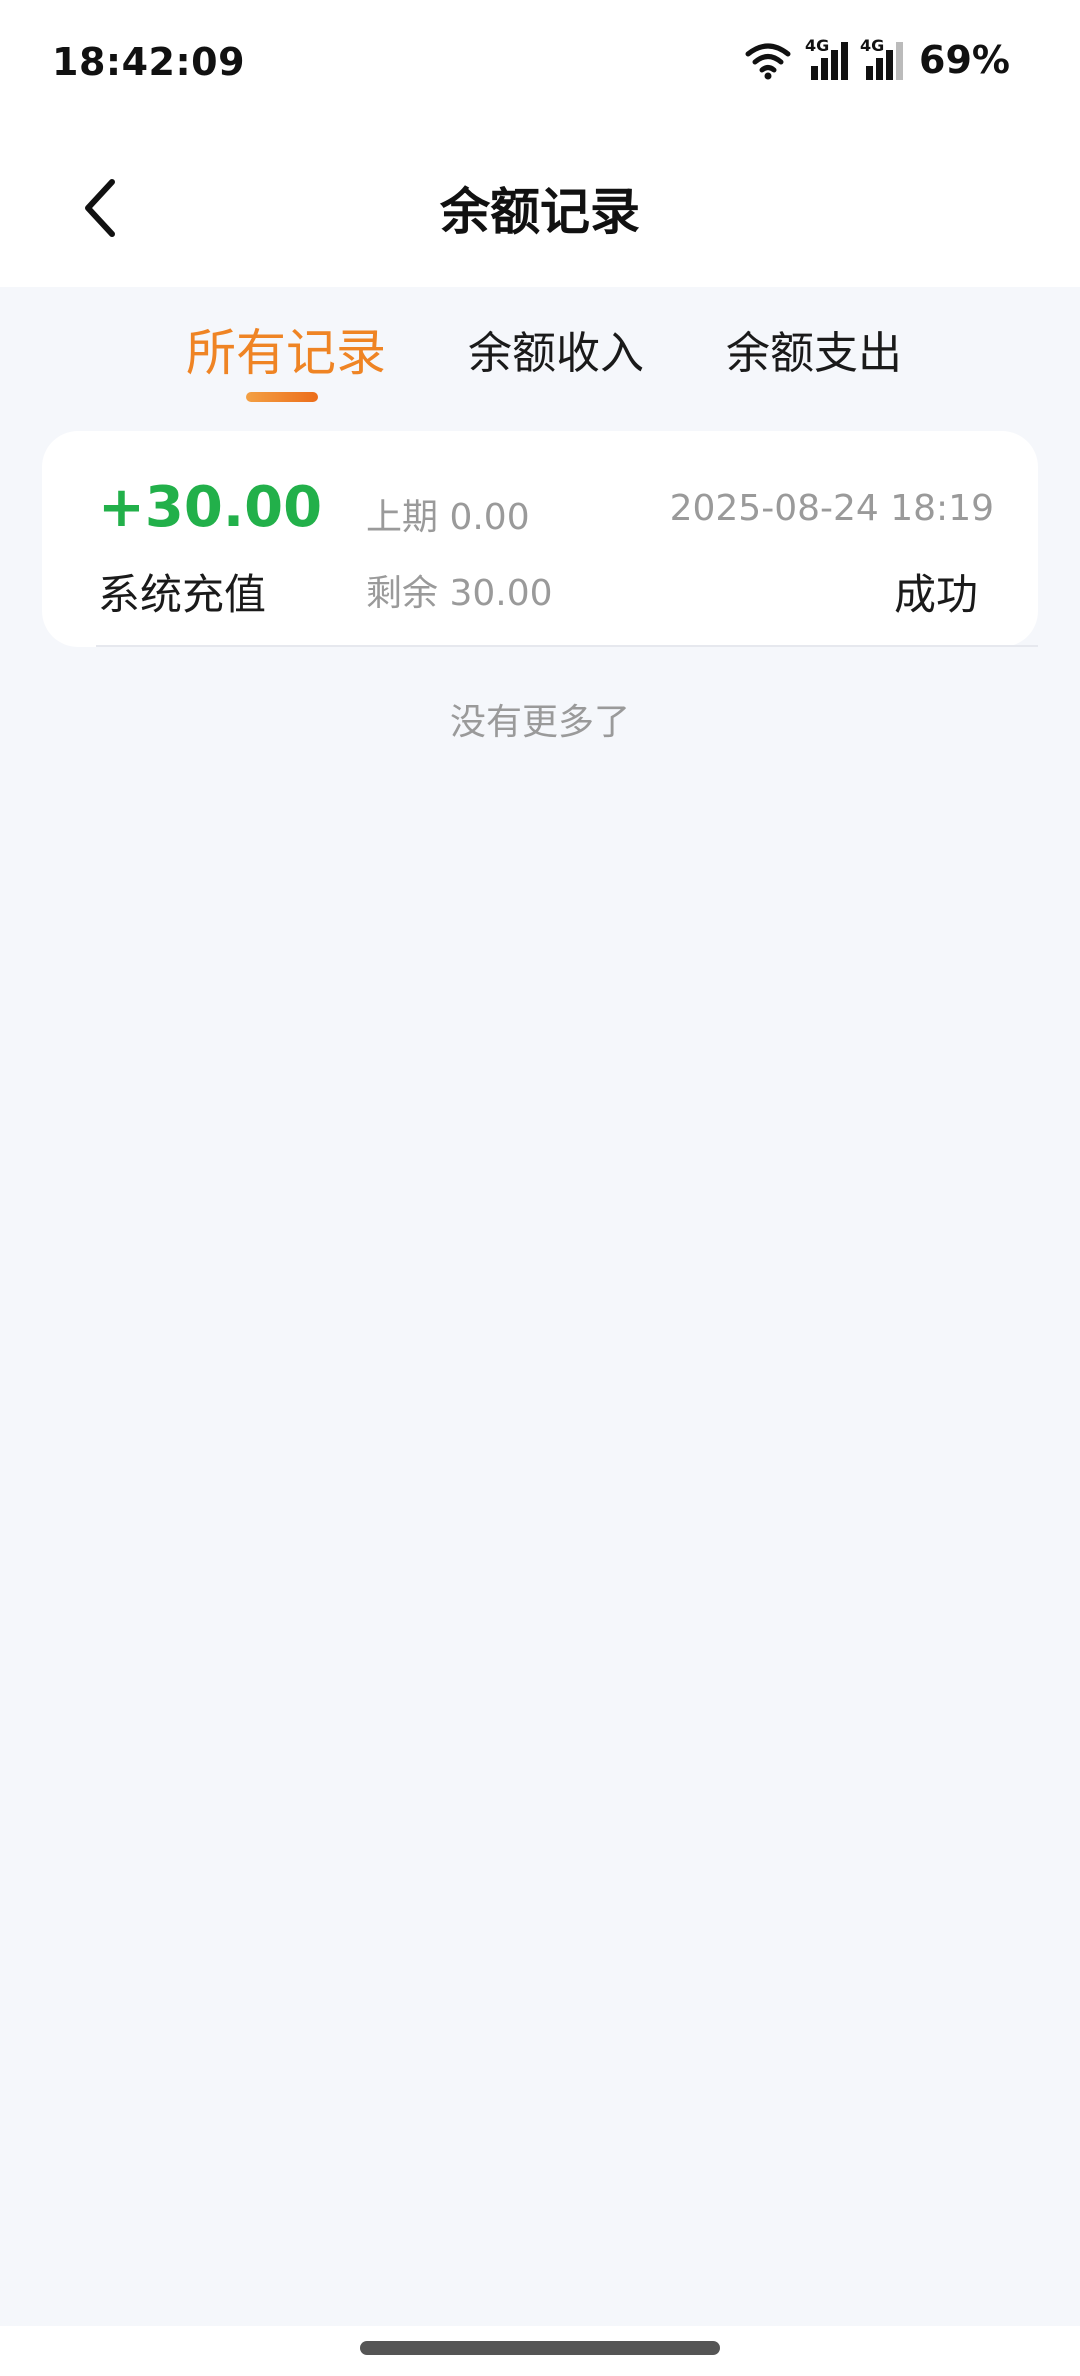 The height and width of the screenshot is (2376, 1080). Describe the element at coordinates (210, 507) in the screenshot. I see `record-amount: +30.00` at that location.